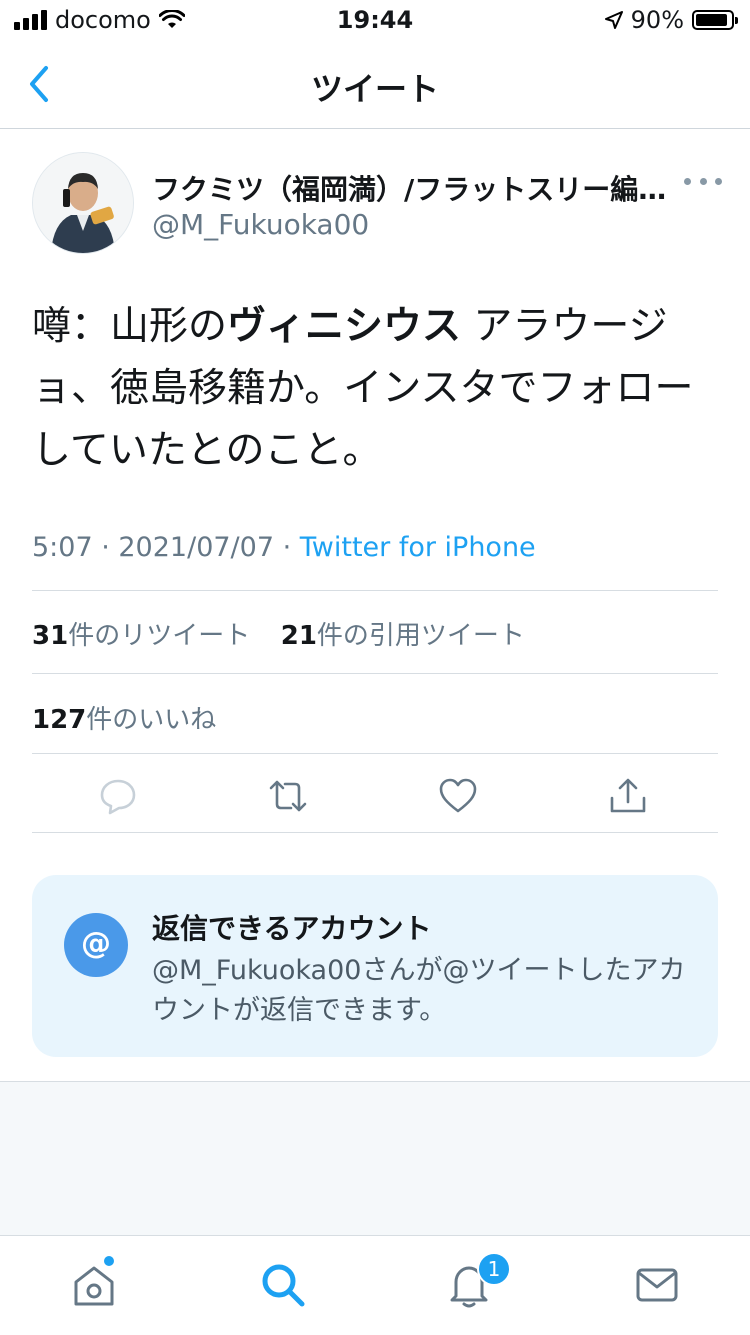 This screenshot has height=1335, width=750. Describe the element at coordinates (458, 796) in the screenshot. I see `like-heart-icon` at that location.